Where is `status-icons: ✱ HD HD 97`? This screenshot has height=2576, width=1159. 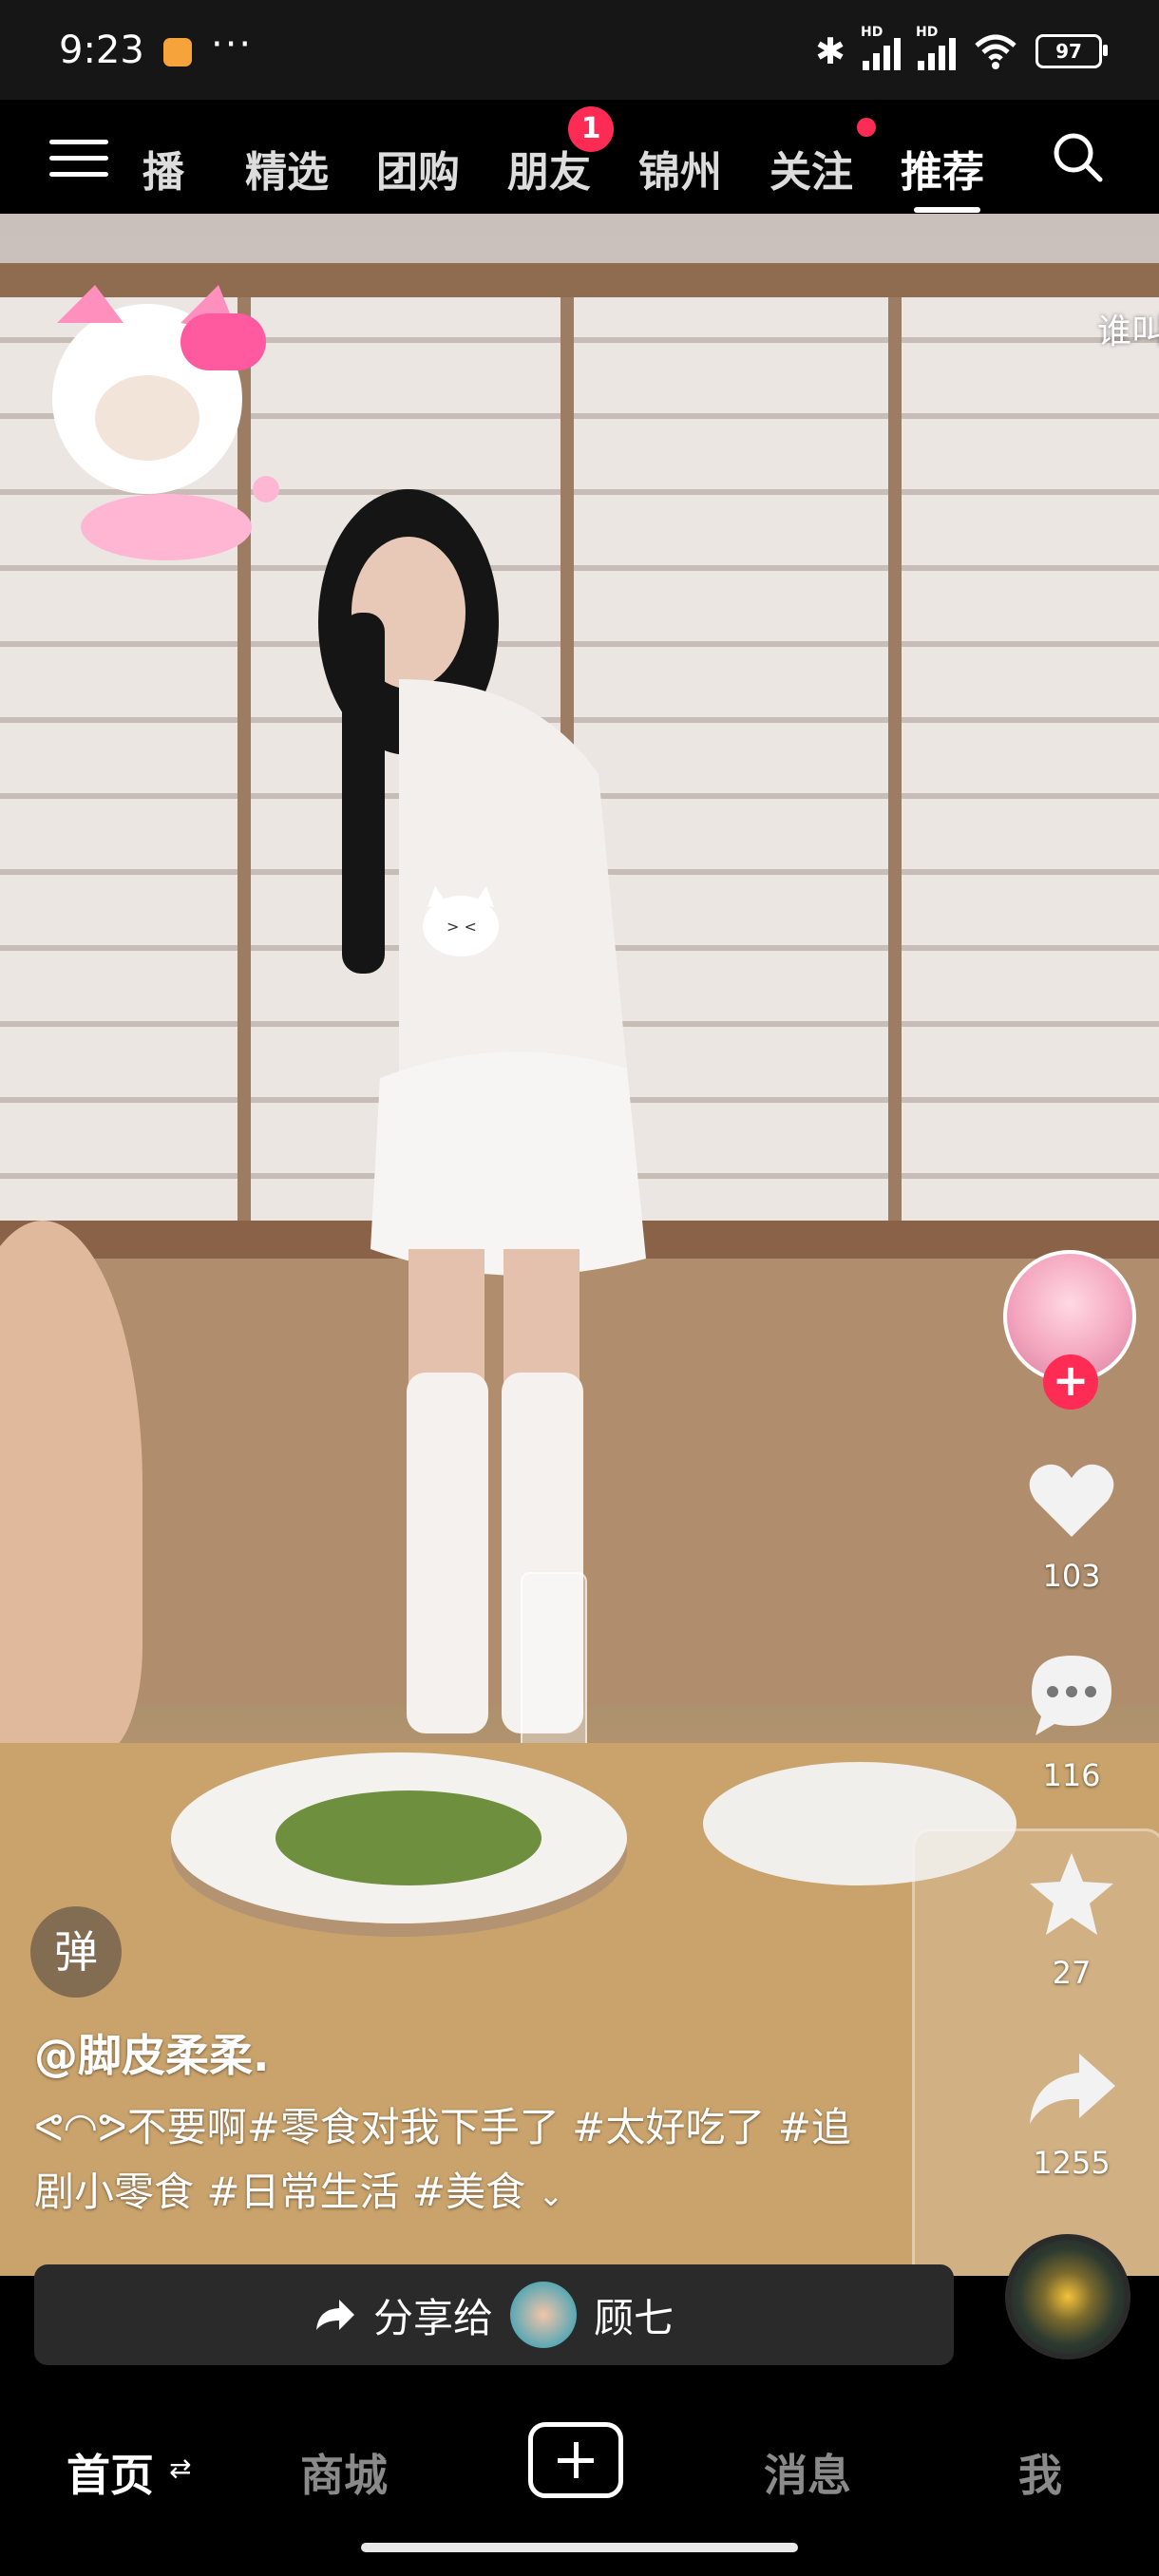 status-icons: ✱ HD HD 97 is located at coordinates (961, 50).